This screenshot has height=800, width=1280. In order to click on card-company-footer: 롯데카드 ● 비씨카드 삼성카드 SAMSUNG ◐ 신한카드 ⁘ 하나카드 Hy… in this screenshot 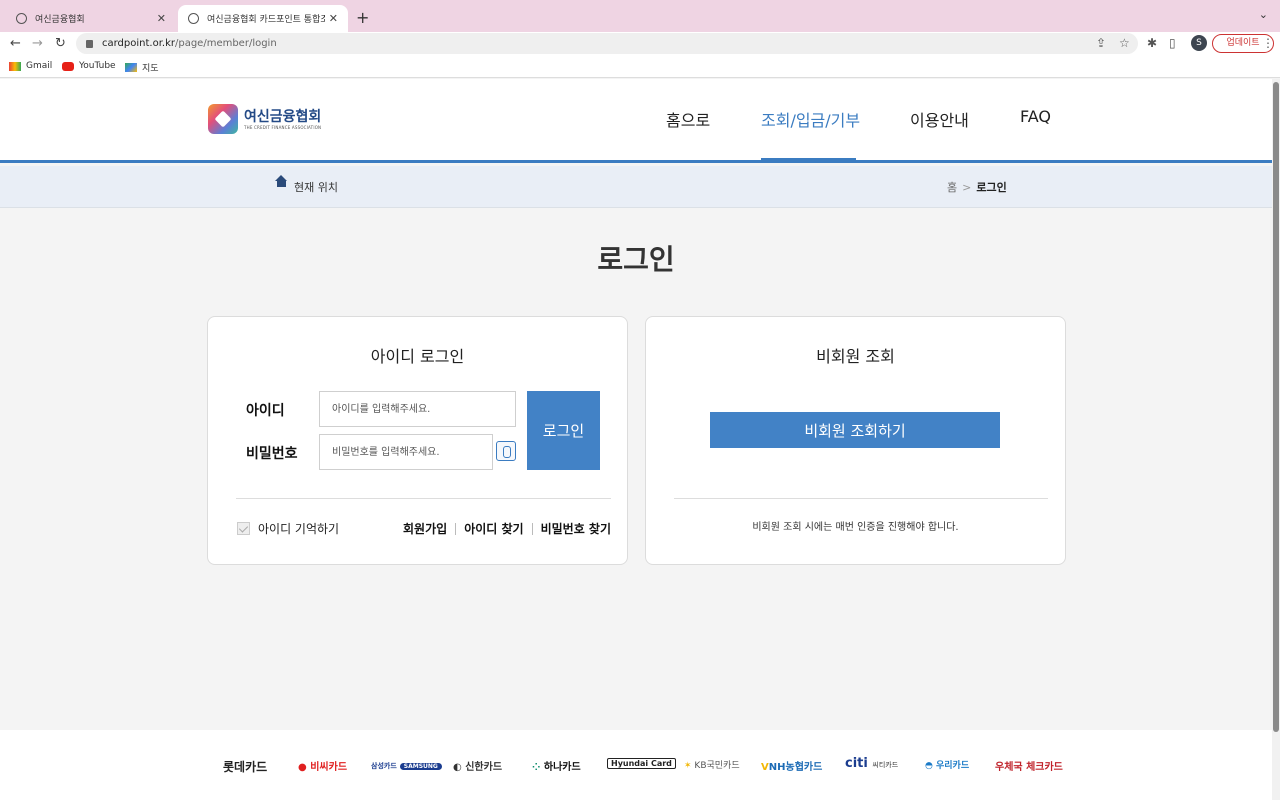, I will do `click(636, 765)`.